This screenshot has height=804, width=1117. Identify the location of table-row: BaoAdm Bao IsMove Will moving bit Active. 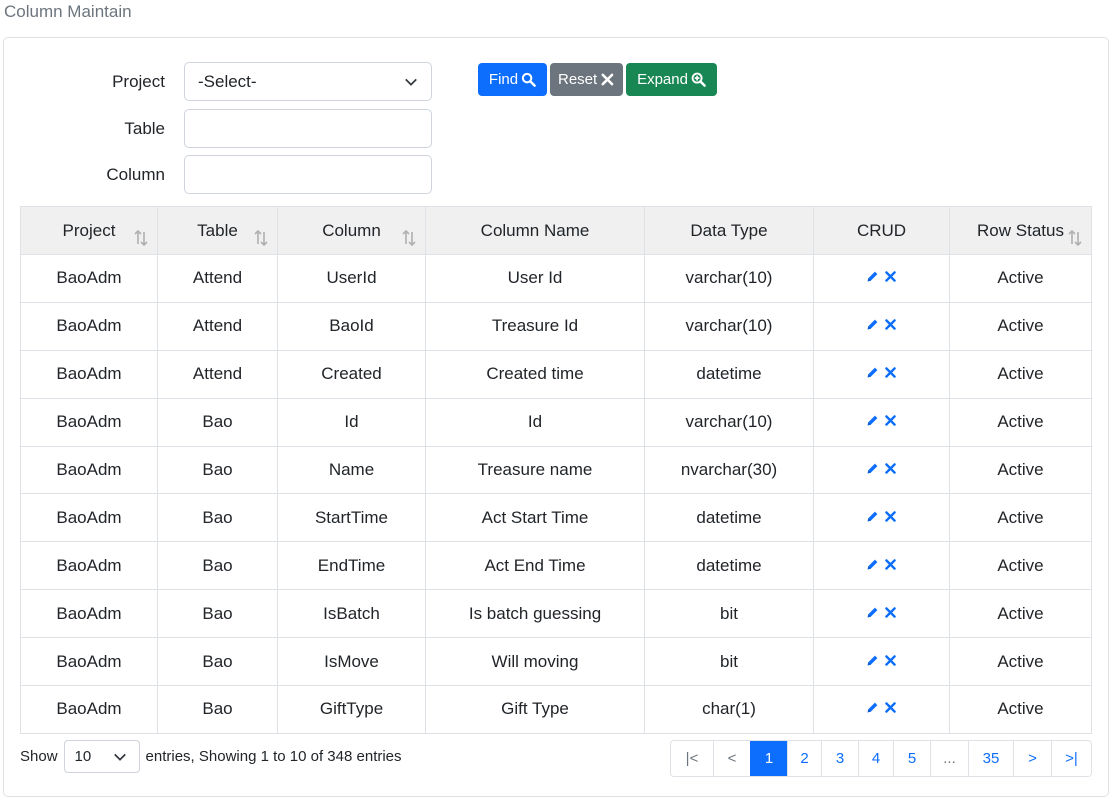
(556, 662).